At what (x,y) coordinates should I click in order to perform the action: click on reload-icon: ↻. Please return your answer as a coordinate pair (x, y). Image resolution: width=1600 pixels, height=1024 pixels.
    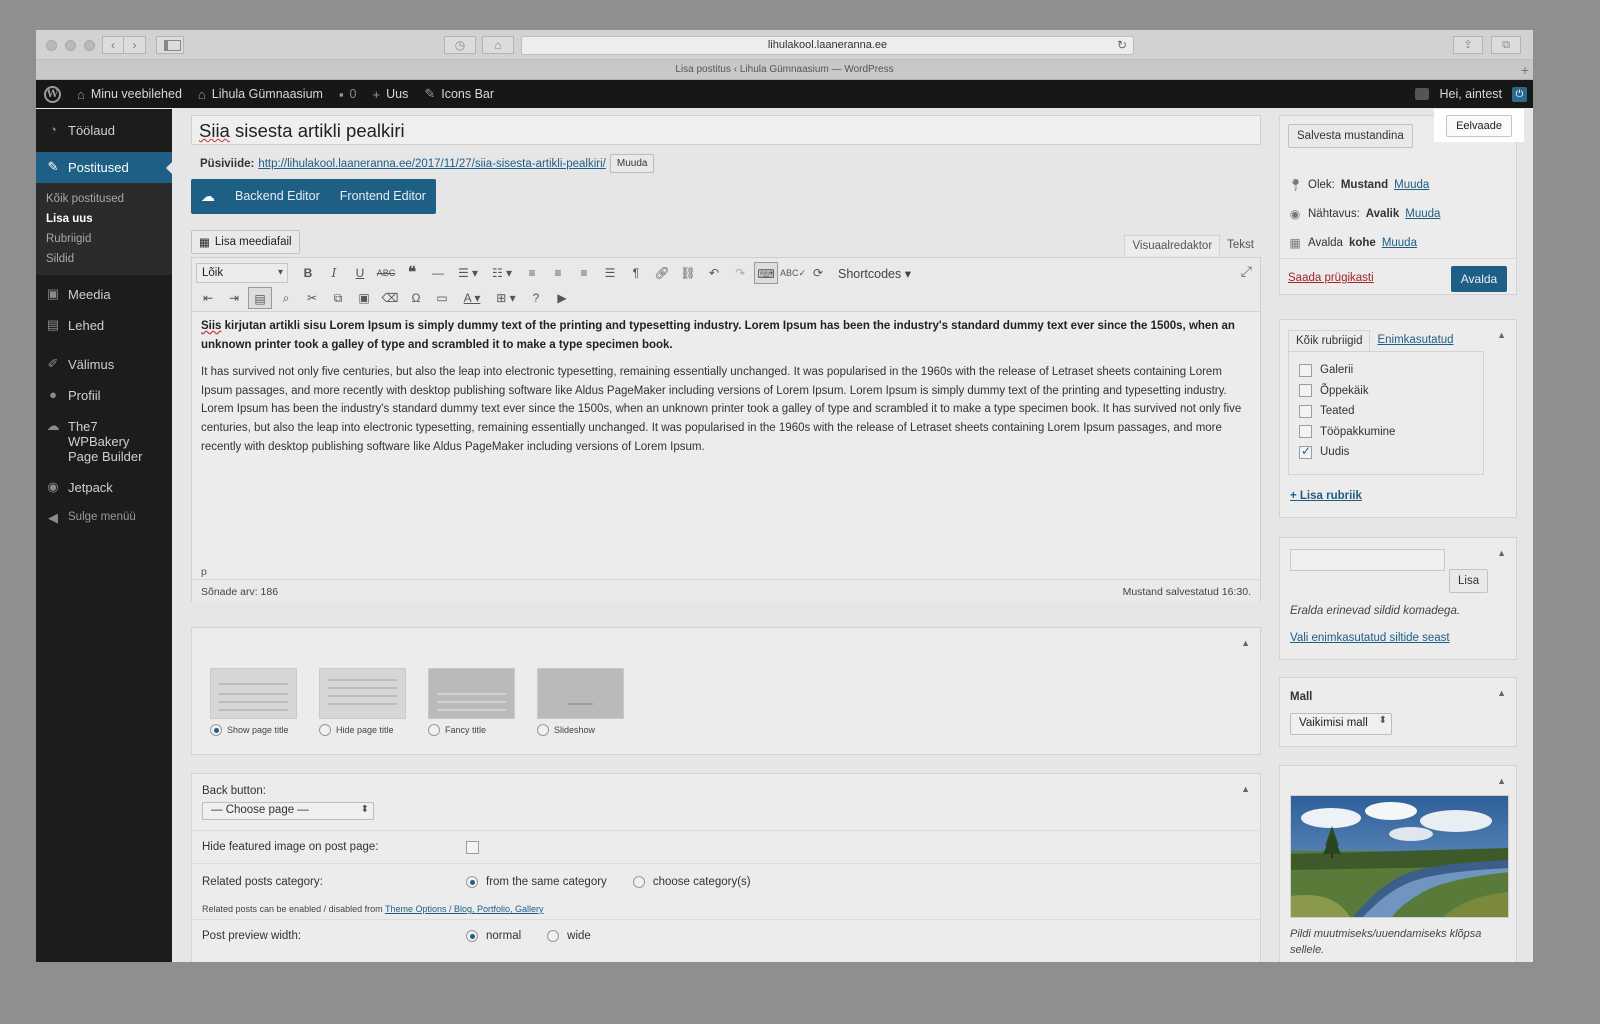
    Looking at the image, I should click on (1122, 45).